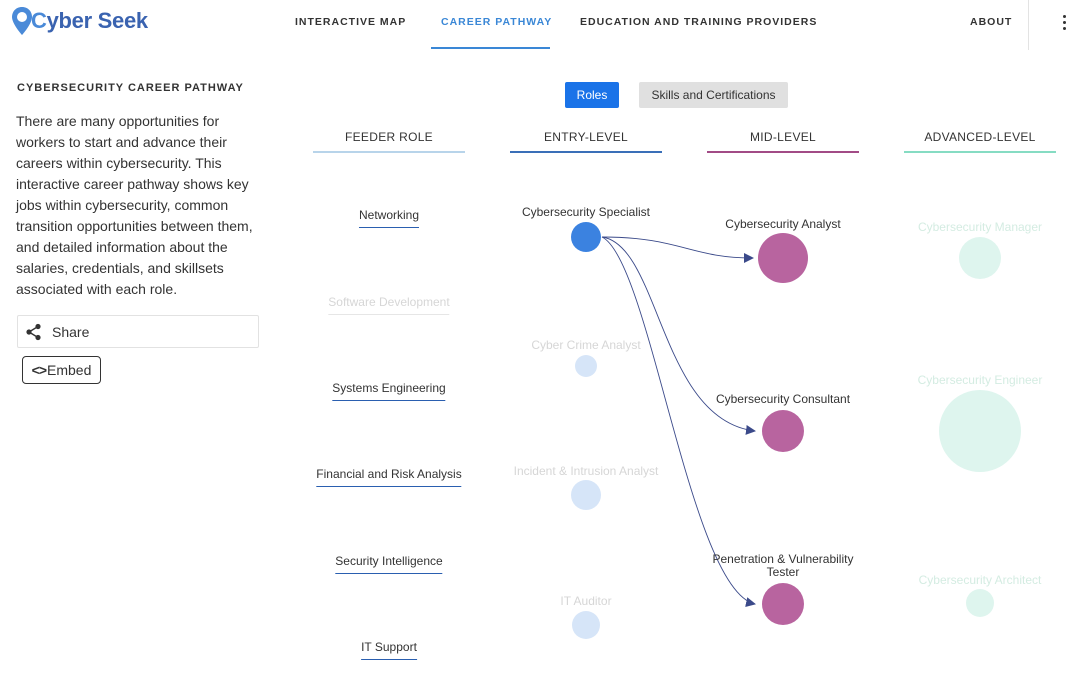  Describe the element at coordinates (980, 227) in the screenshot. I see `advanced-role-label-manager: Cybersecurity Manager` at that location.